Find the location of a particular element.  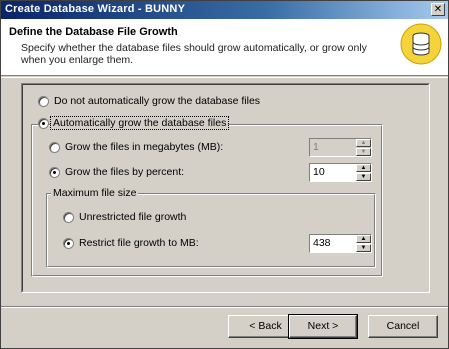

grow-mb-radio is located at coordinates (54, 147).